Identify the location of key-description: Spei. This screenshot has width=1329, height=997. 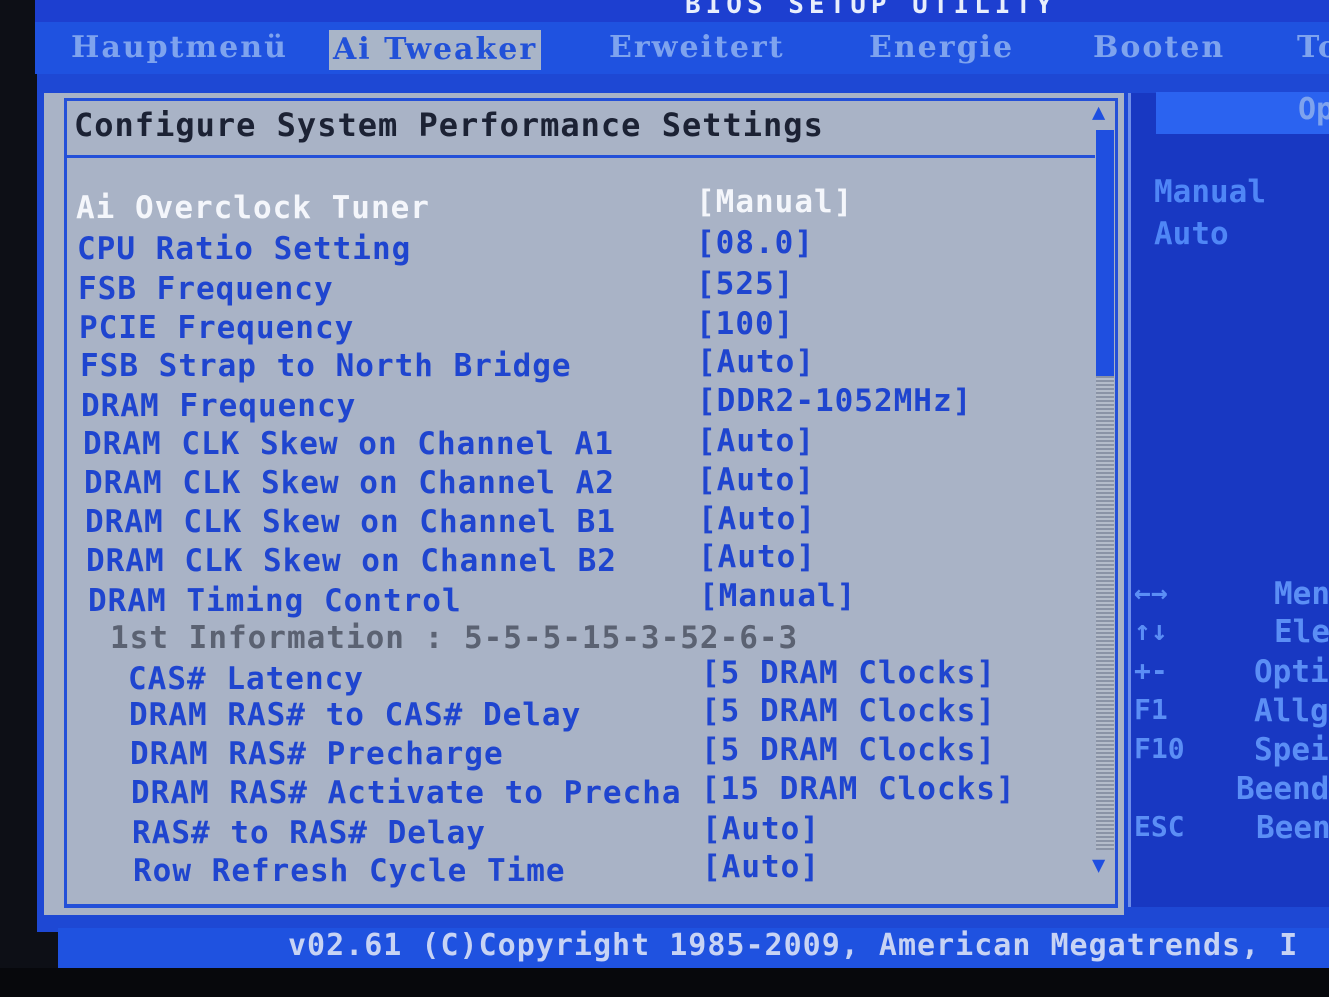
(1291, 750).